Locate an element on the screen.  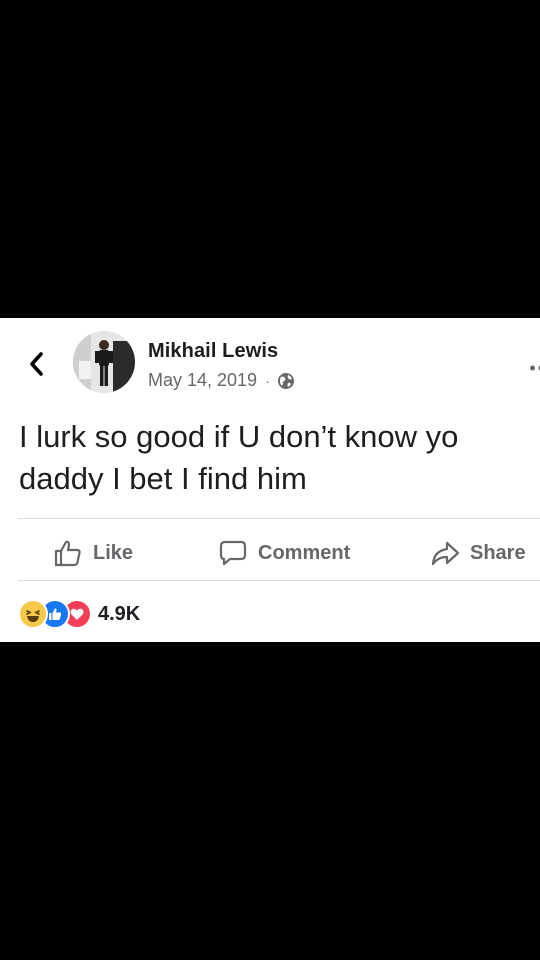
action-bar: Like Comment Share is located at coordinates (270, 553).